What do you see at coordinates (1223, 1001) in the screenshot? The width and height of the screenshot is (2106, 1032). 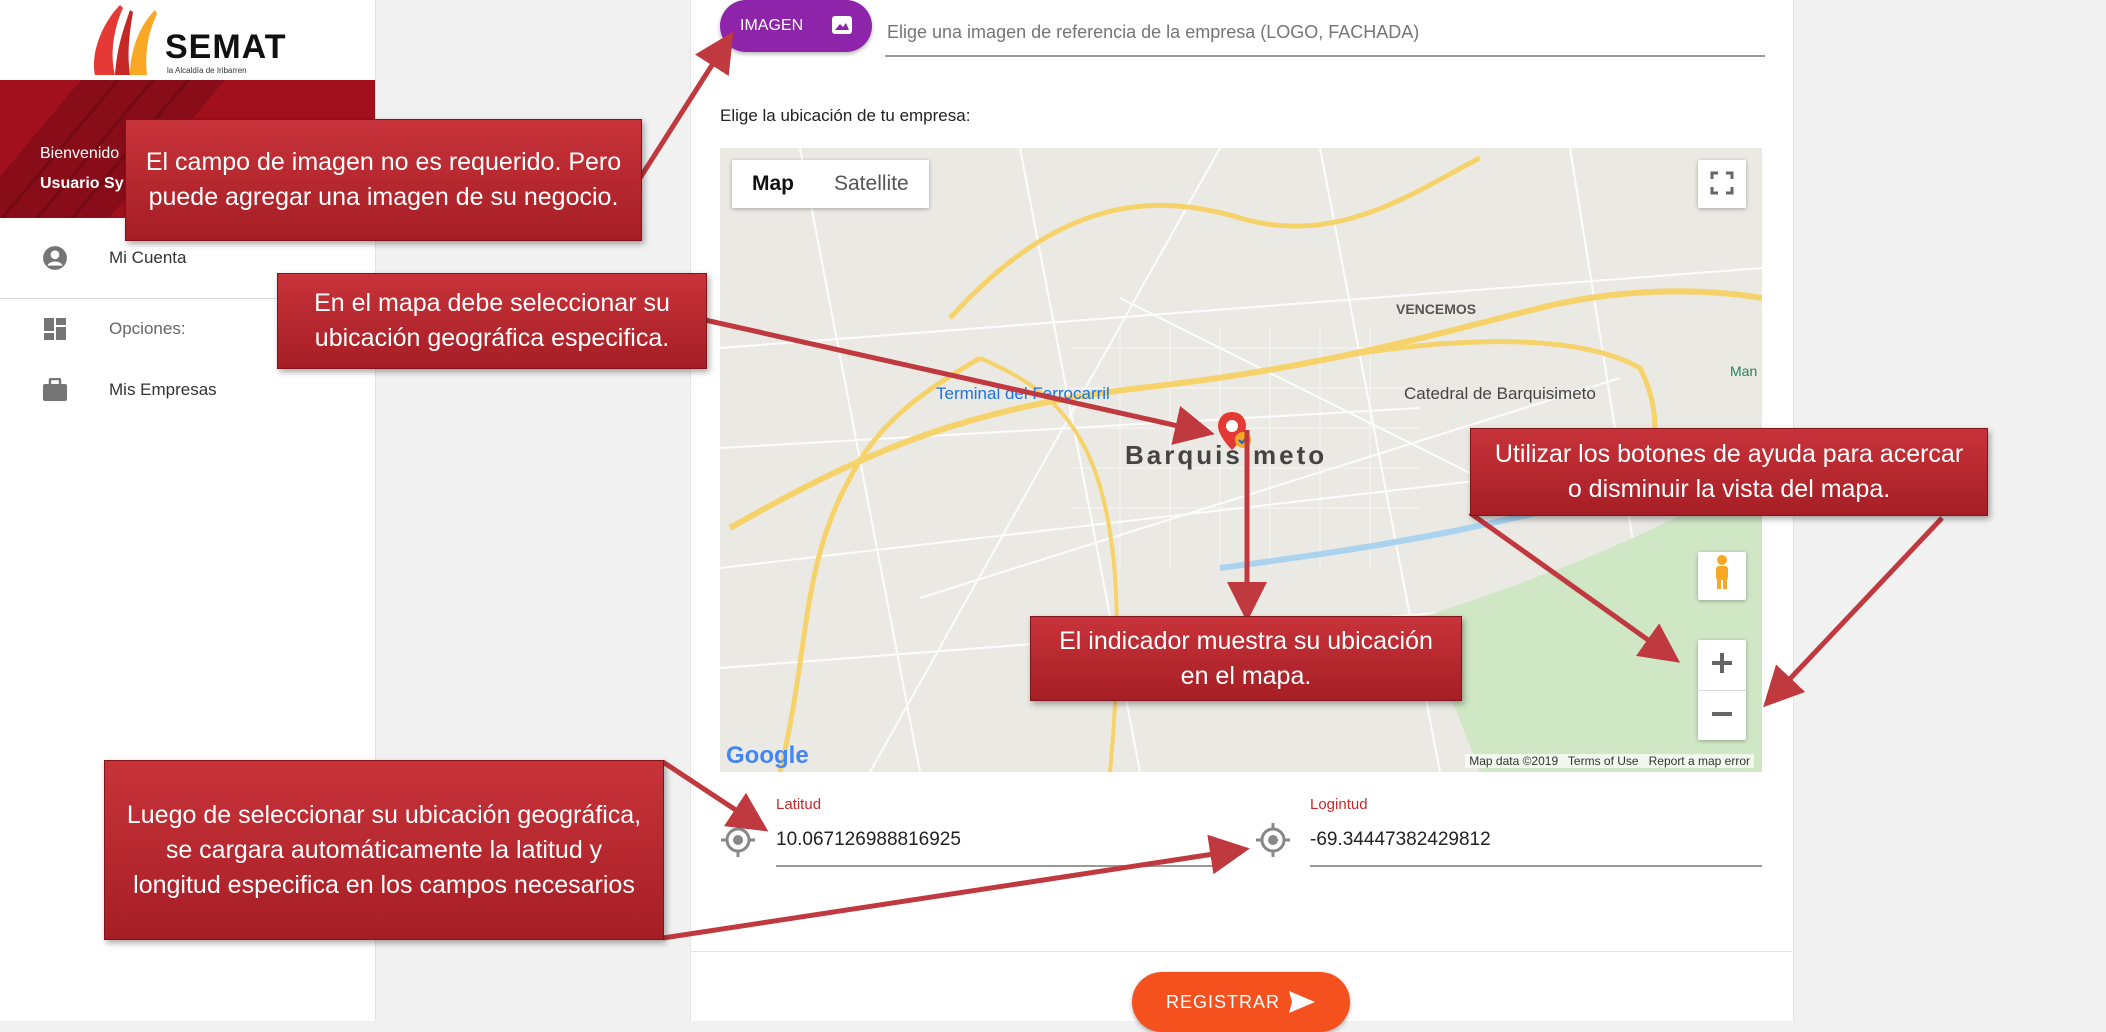 I see `register-button-label: REGISTRAR` at bounding box center [1223, 1001].